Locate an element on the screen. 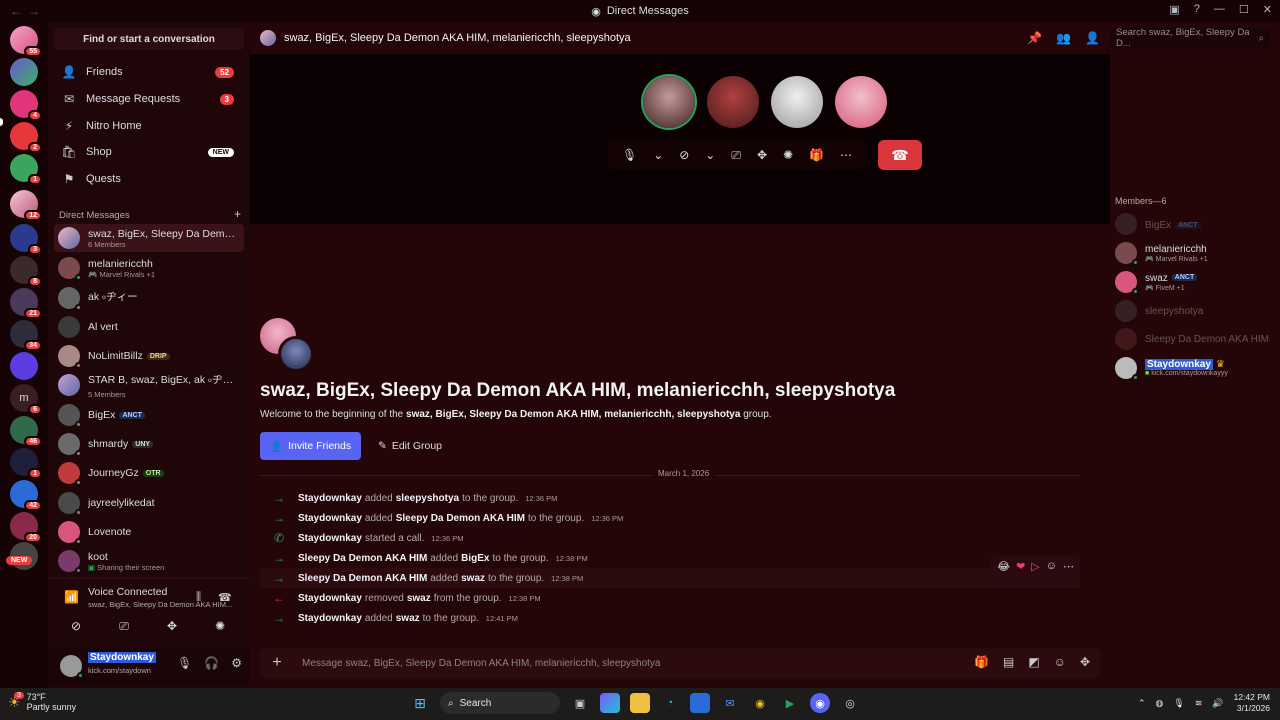 Image resolution: width=1280 pixels, height=720 pixels. chrome-icon: ◉ is located at coordinates (760, 703).